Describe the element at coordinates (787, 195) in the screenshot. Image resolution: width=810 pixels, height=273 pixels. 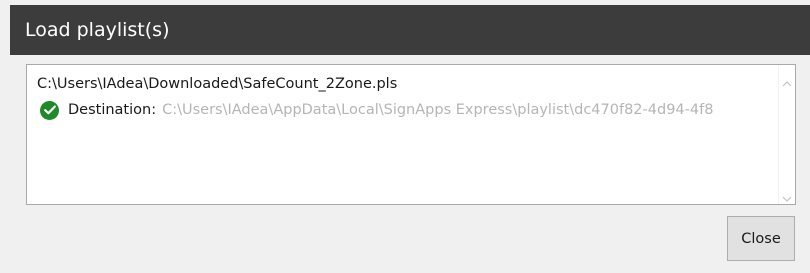
I see `scroll-down-arrow-icon` at that location.